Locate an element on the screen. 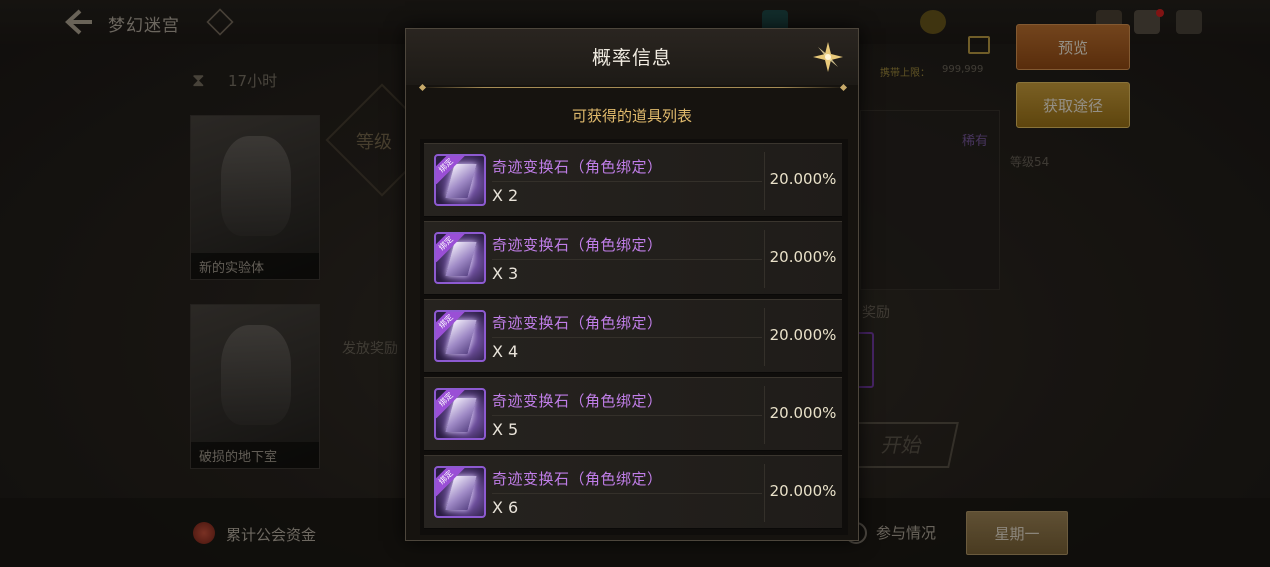 This screenshot has width=1270, height=567. list-item: 绑定 奇迹变换石（角色绑定） X 3 20.000% is located at coordinates (633, 258).